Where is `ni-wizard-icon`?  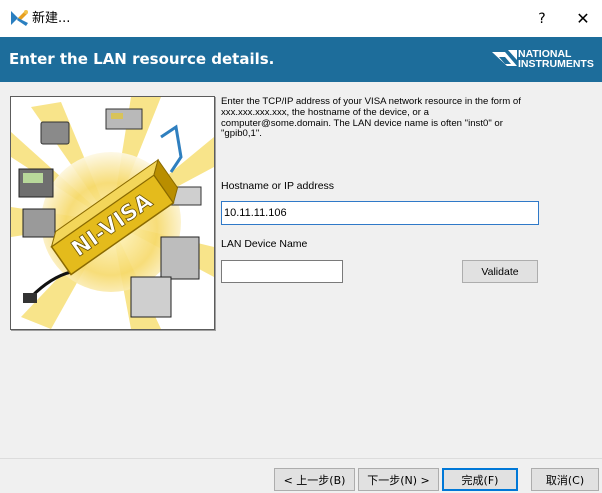 ni-wizard-icon is located at coordinates (20, 18).